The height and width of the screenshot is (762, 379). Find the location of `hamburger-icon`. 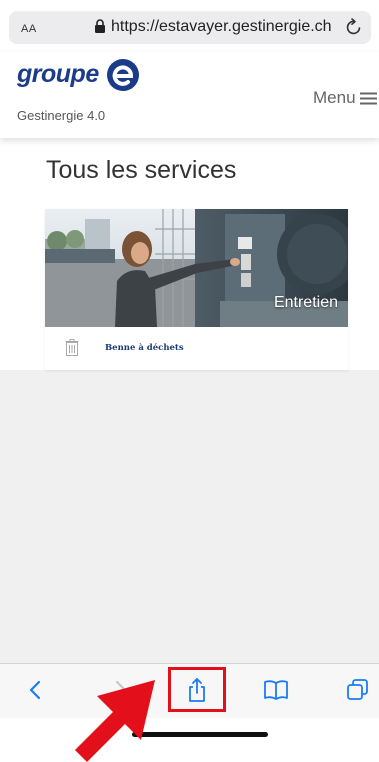

hamburger-icon is located at coordinates (368, 98).